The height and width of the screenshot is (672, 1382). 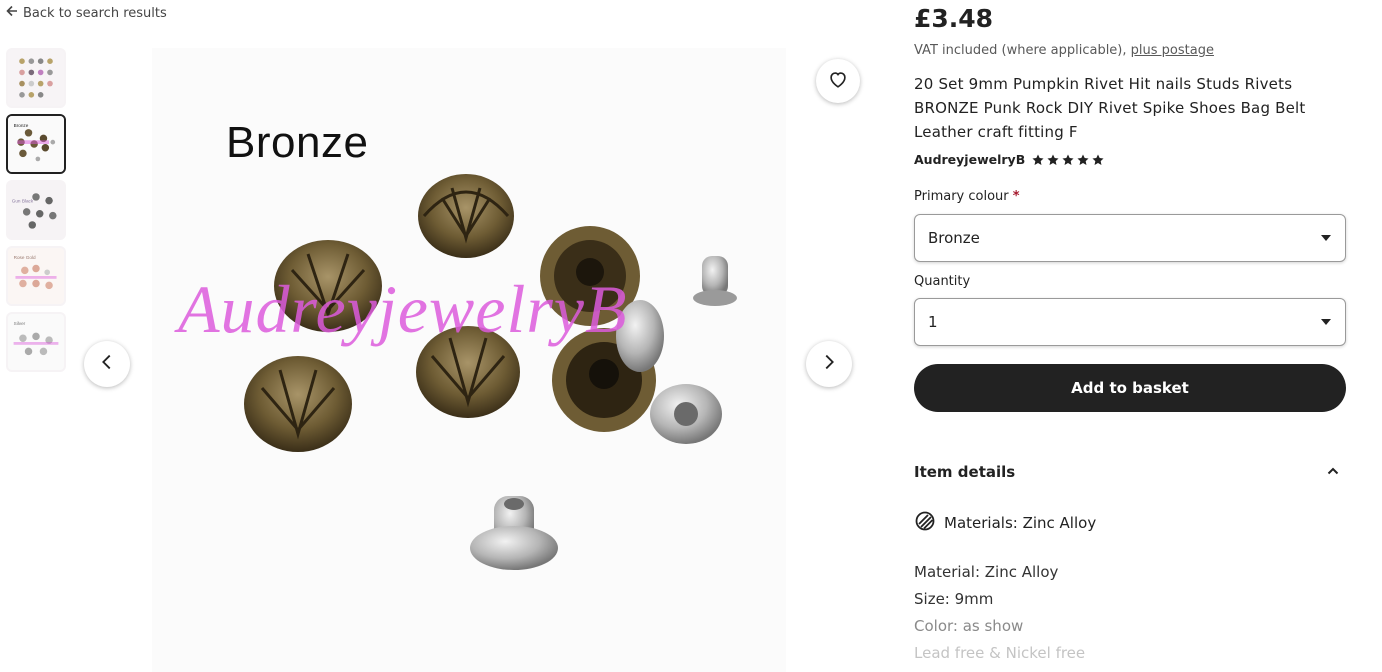 I want to click on quantity-label: Quantity, so click(x=942, y=281).